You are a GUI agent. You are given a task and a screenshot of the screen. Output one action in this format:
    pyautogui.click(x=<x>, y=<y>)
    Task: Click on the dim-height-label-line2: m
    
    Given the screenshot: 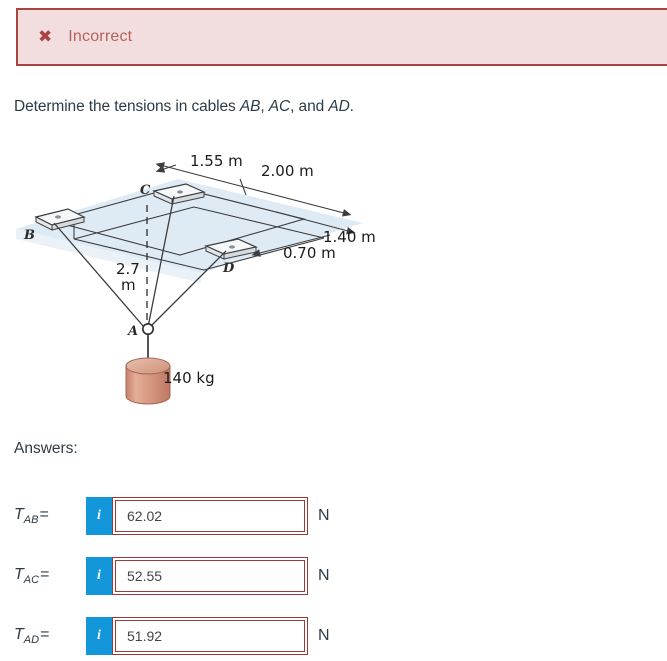 What is the action you would take?
    pyautogui.click(x=128, y=285)
    